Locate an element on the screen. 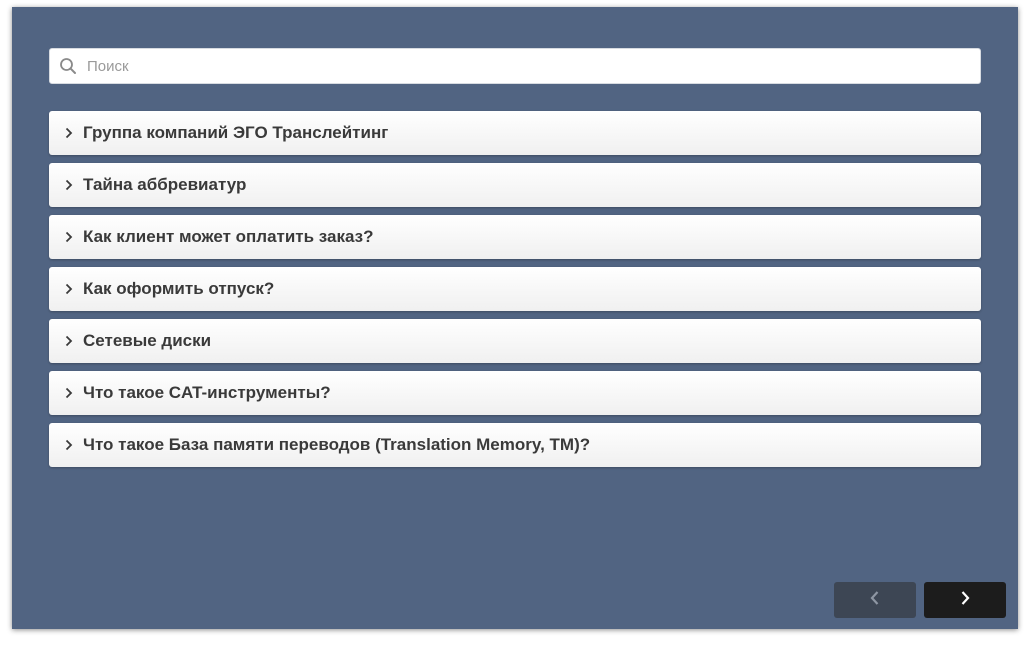 The width and height of the screenshot is (1030, 647). faq-item-label: Сетевые диски is located at coordinates (147, 340).